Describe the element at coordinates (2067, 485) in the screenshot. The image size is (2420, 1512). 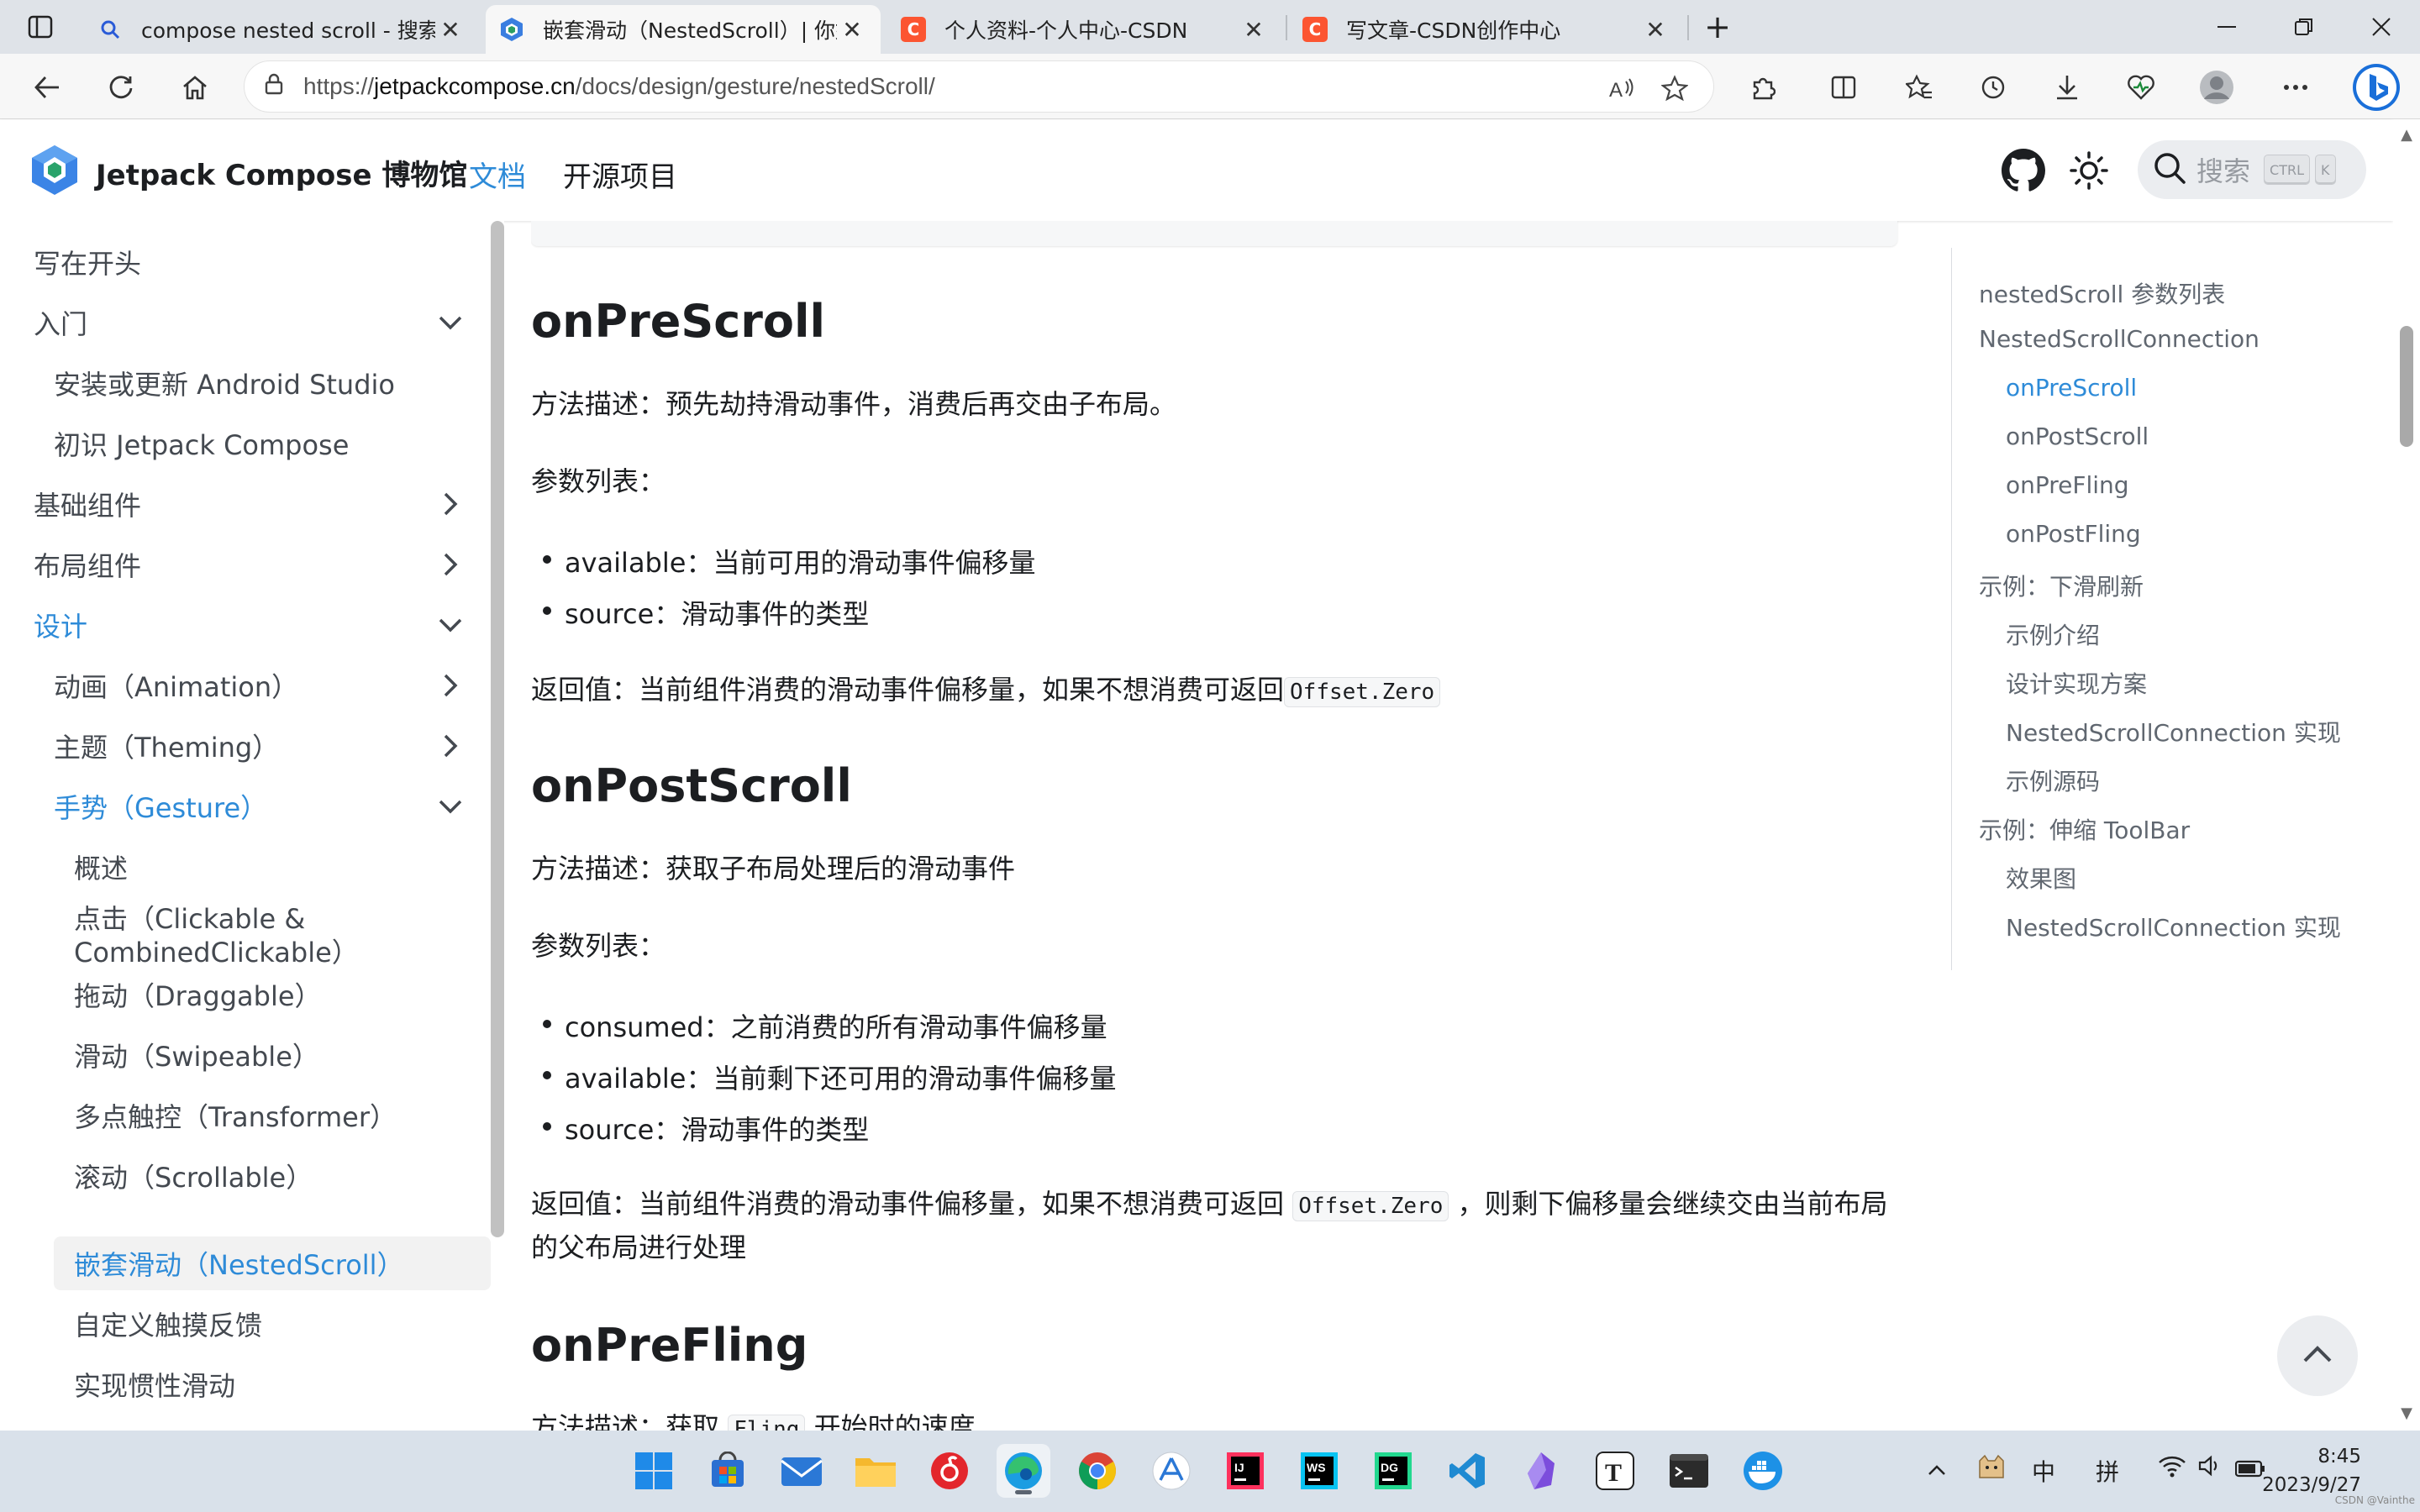
I see `toc-item-onprefling: onPreFling` at that location.